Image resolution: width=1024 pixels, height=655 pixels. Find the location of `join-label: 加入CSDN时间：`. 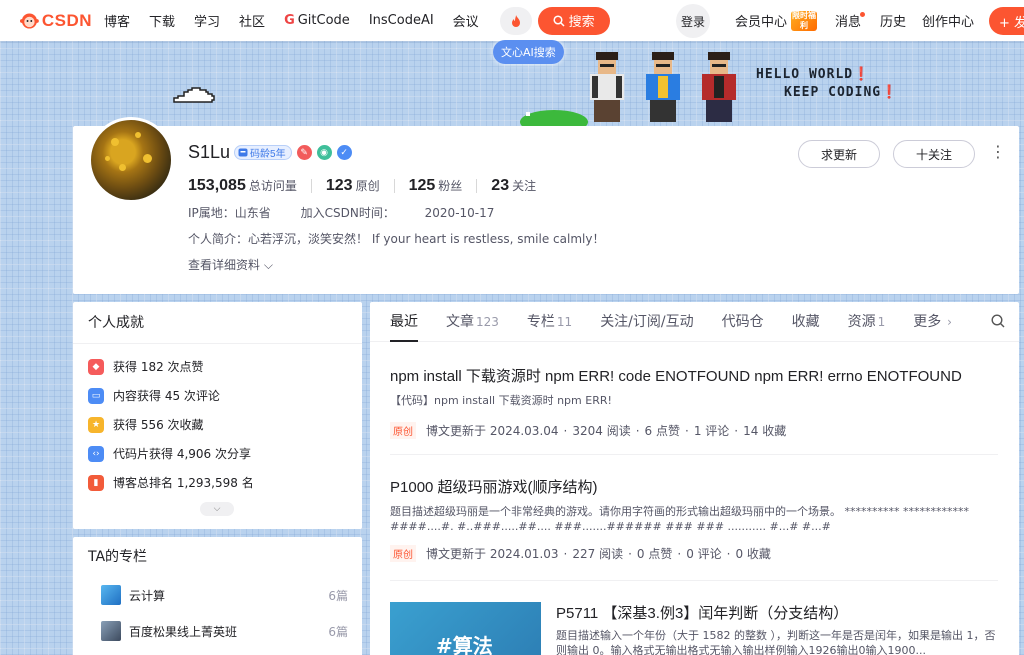

join-label: 加入CSDN时间： is located at coordinates (347, 213).